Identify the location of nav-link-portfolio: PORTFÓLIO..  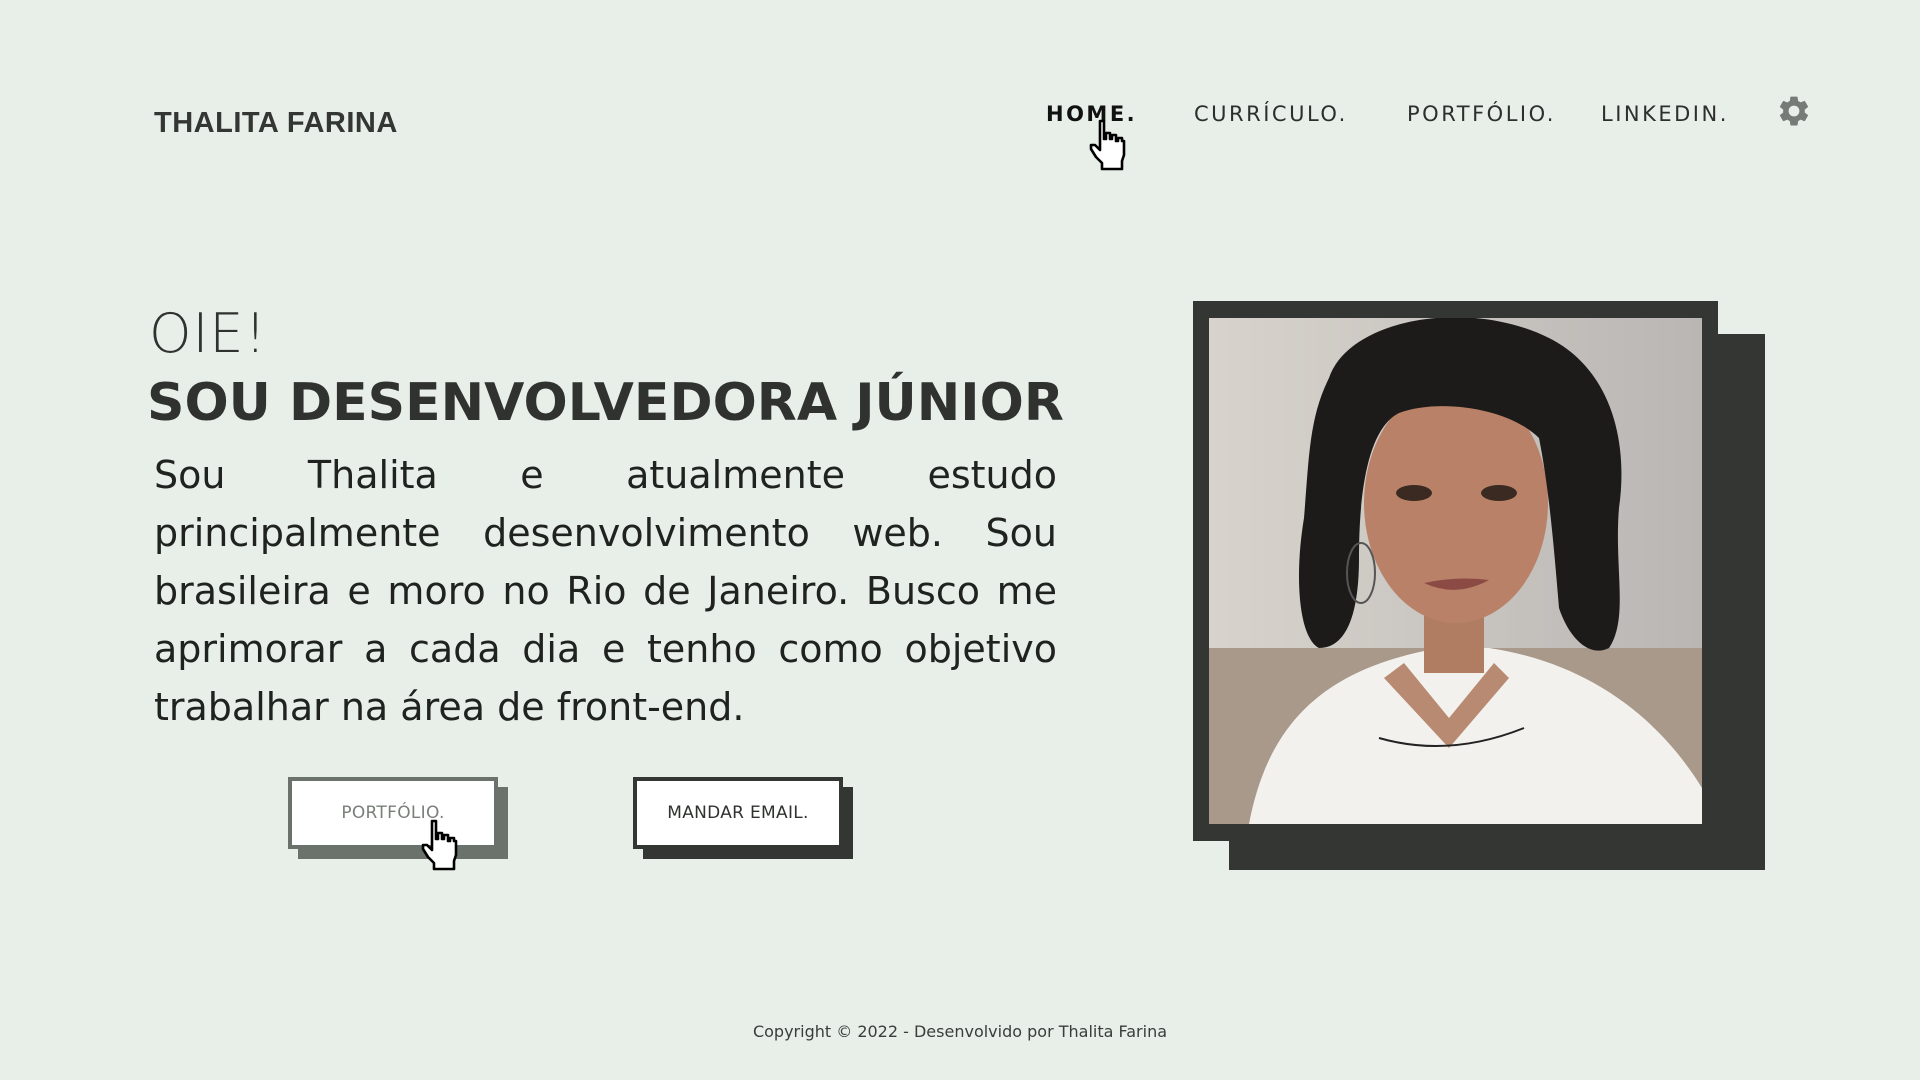
(1481, 114).